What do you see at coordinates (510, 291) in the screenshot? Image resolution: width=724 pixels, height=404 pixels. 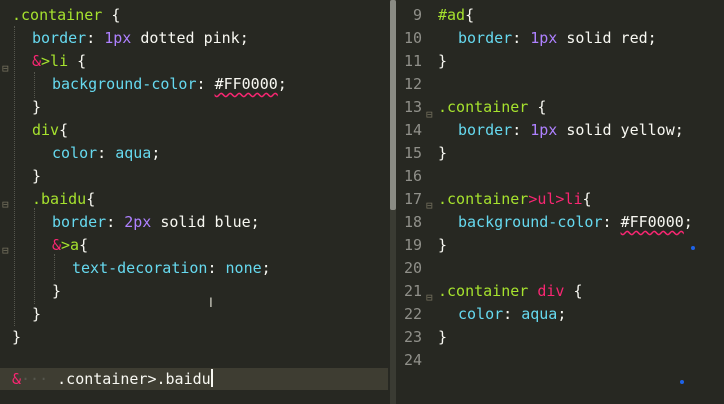 I see `code-line: .container div {` at bounding box center [510, 291].